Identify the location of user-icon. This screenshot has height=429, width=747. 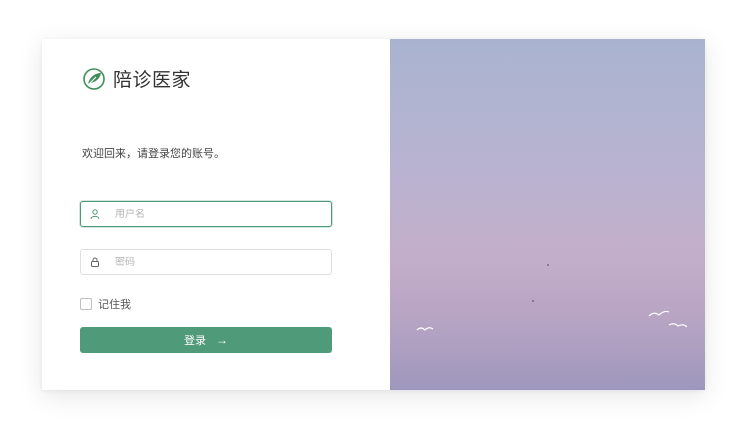
(95, 214).